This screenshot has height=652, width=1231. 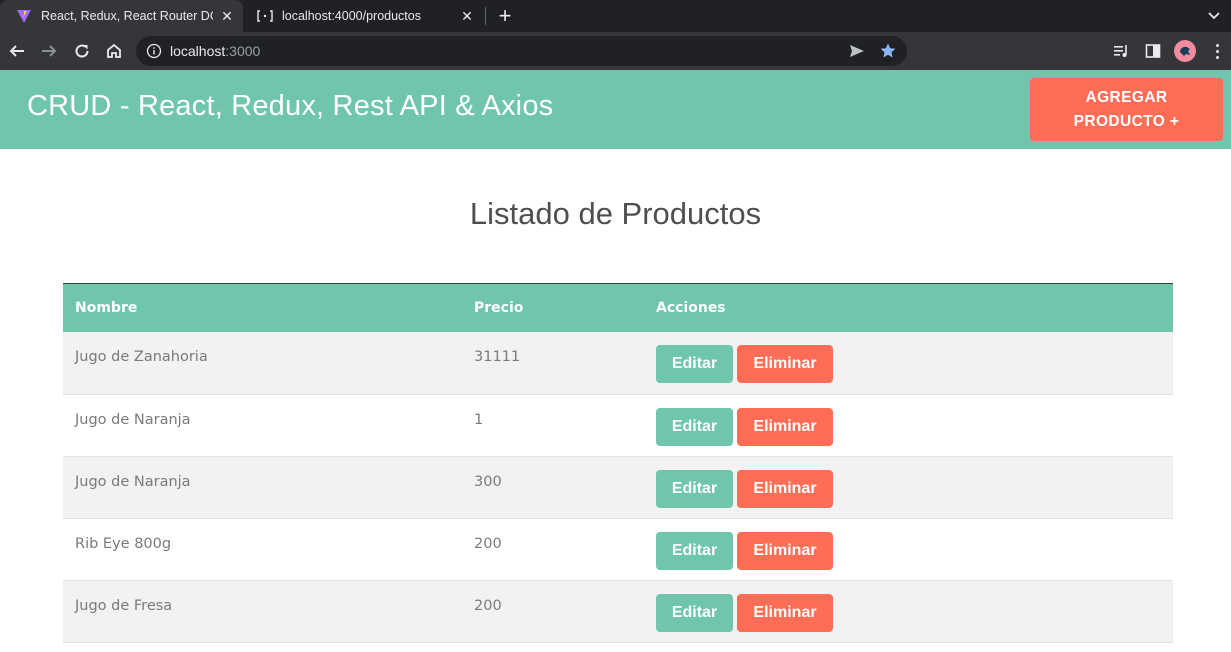 I want to click on product-name: Jugo de Fresa, so click(x=124, y=605).